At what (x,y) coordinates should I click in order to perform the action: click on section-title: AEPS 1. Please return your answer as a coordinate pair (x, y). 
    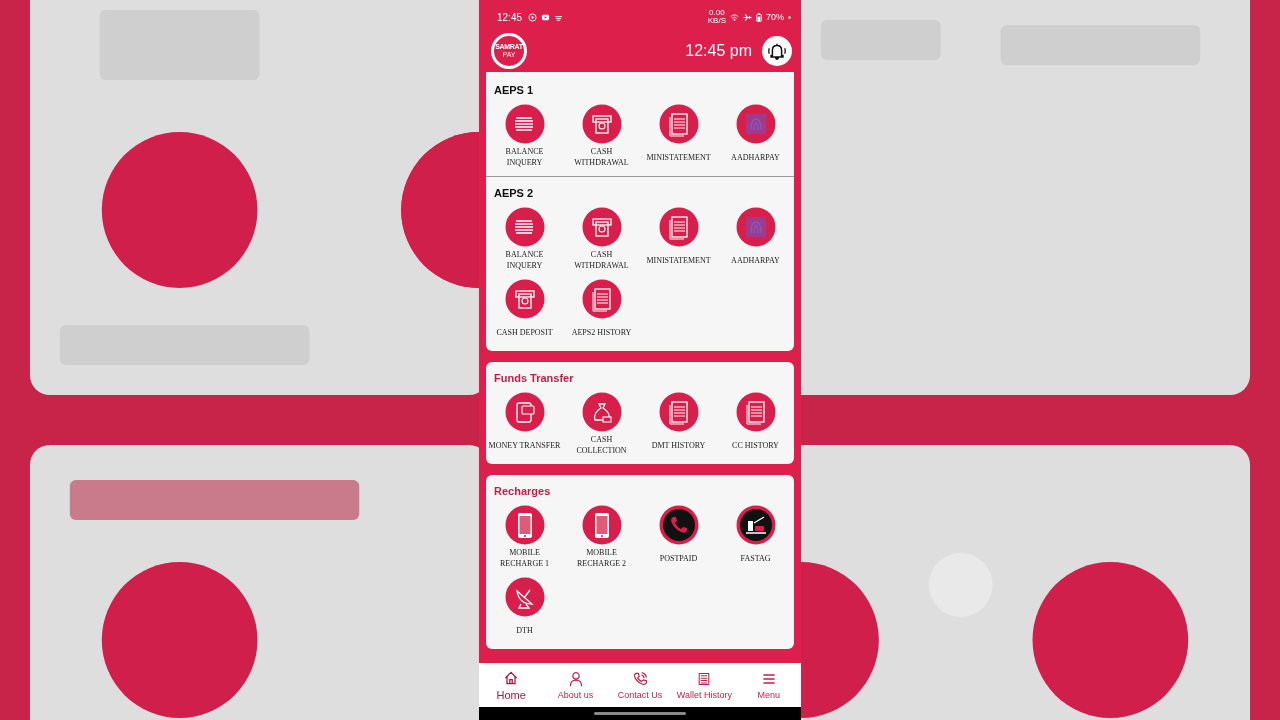
    Looking at the image, I should click on (513, 90).